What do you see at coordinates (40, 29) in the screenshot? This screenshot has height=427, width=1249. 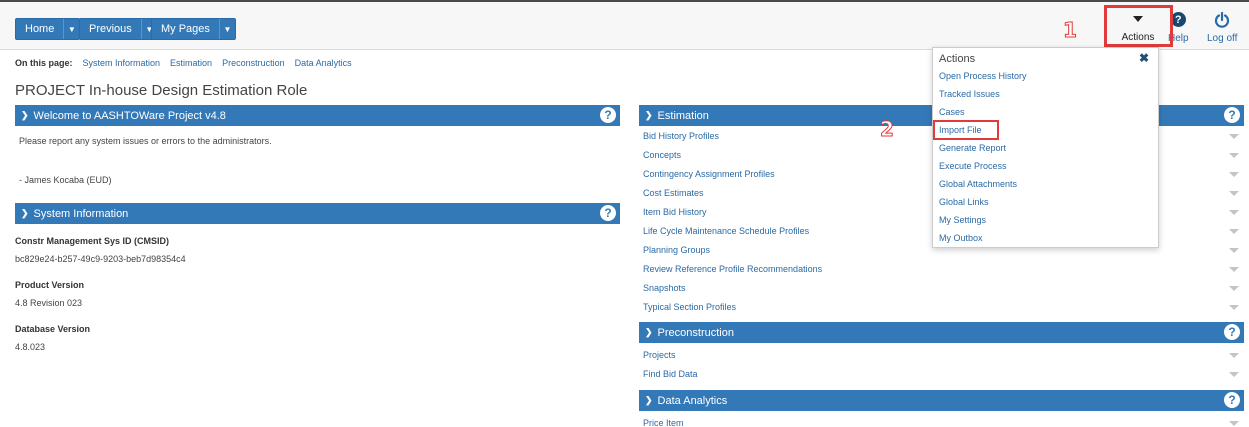 I see `home-button-label: Home` at bounding box center [40, 29].